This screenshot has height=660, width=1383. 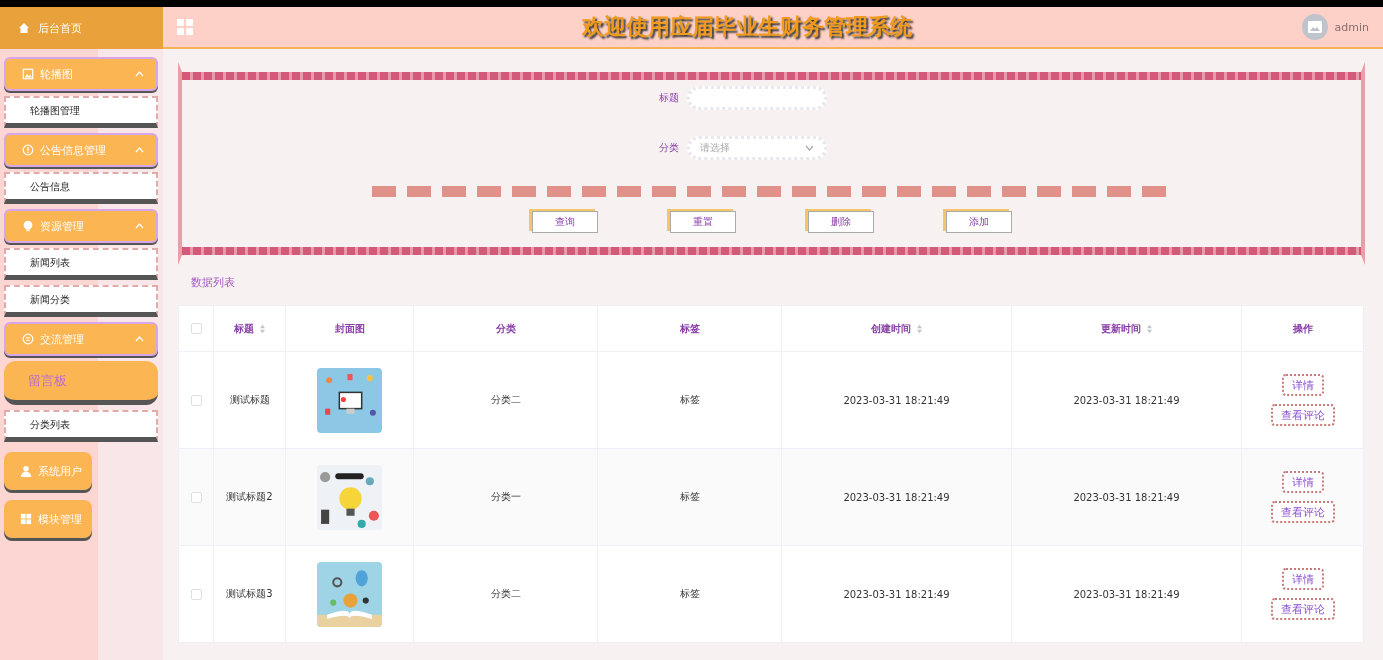 I want to click on menu-item: 公告信息, so click(x=81, y=188).